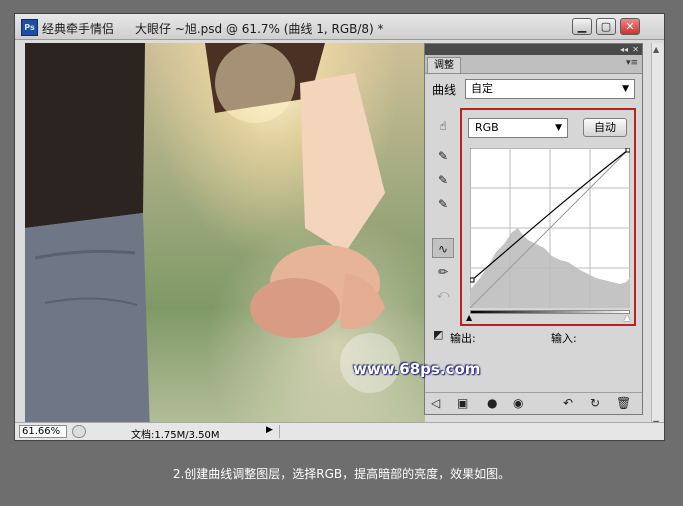 Image resolution: width=683 pixels, height=506 pixels. What do you see at coordinates (462, 403) in the screenshot?
I see `panel-mode-icon: ▣` at bounding box center [462, 403].